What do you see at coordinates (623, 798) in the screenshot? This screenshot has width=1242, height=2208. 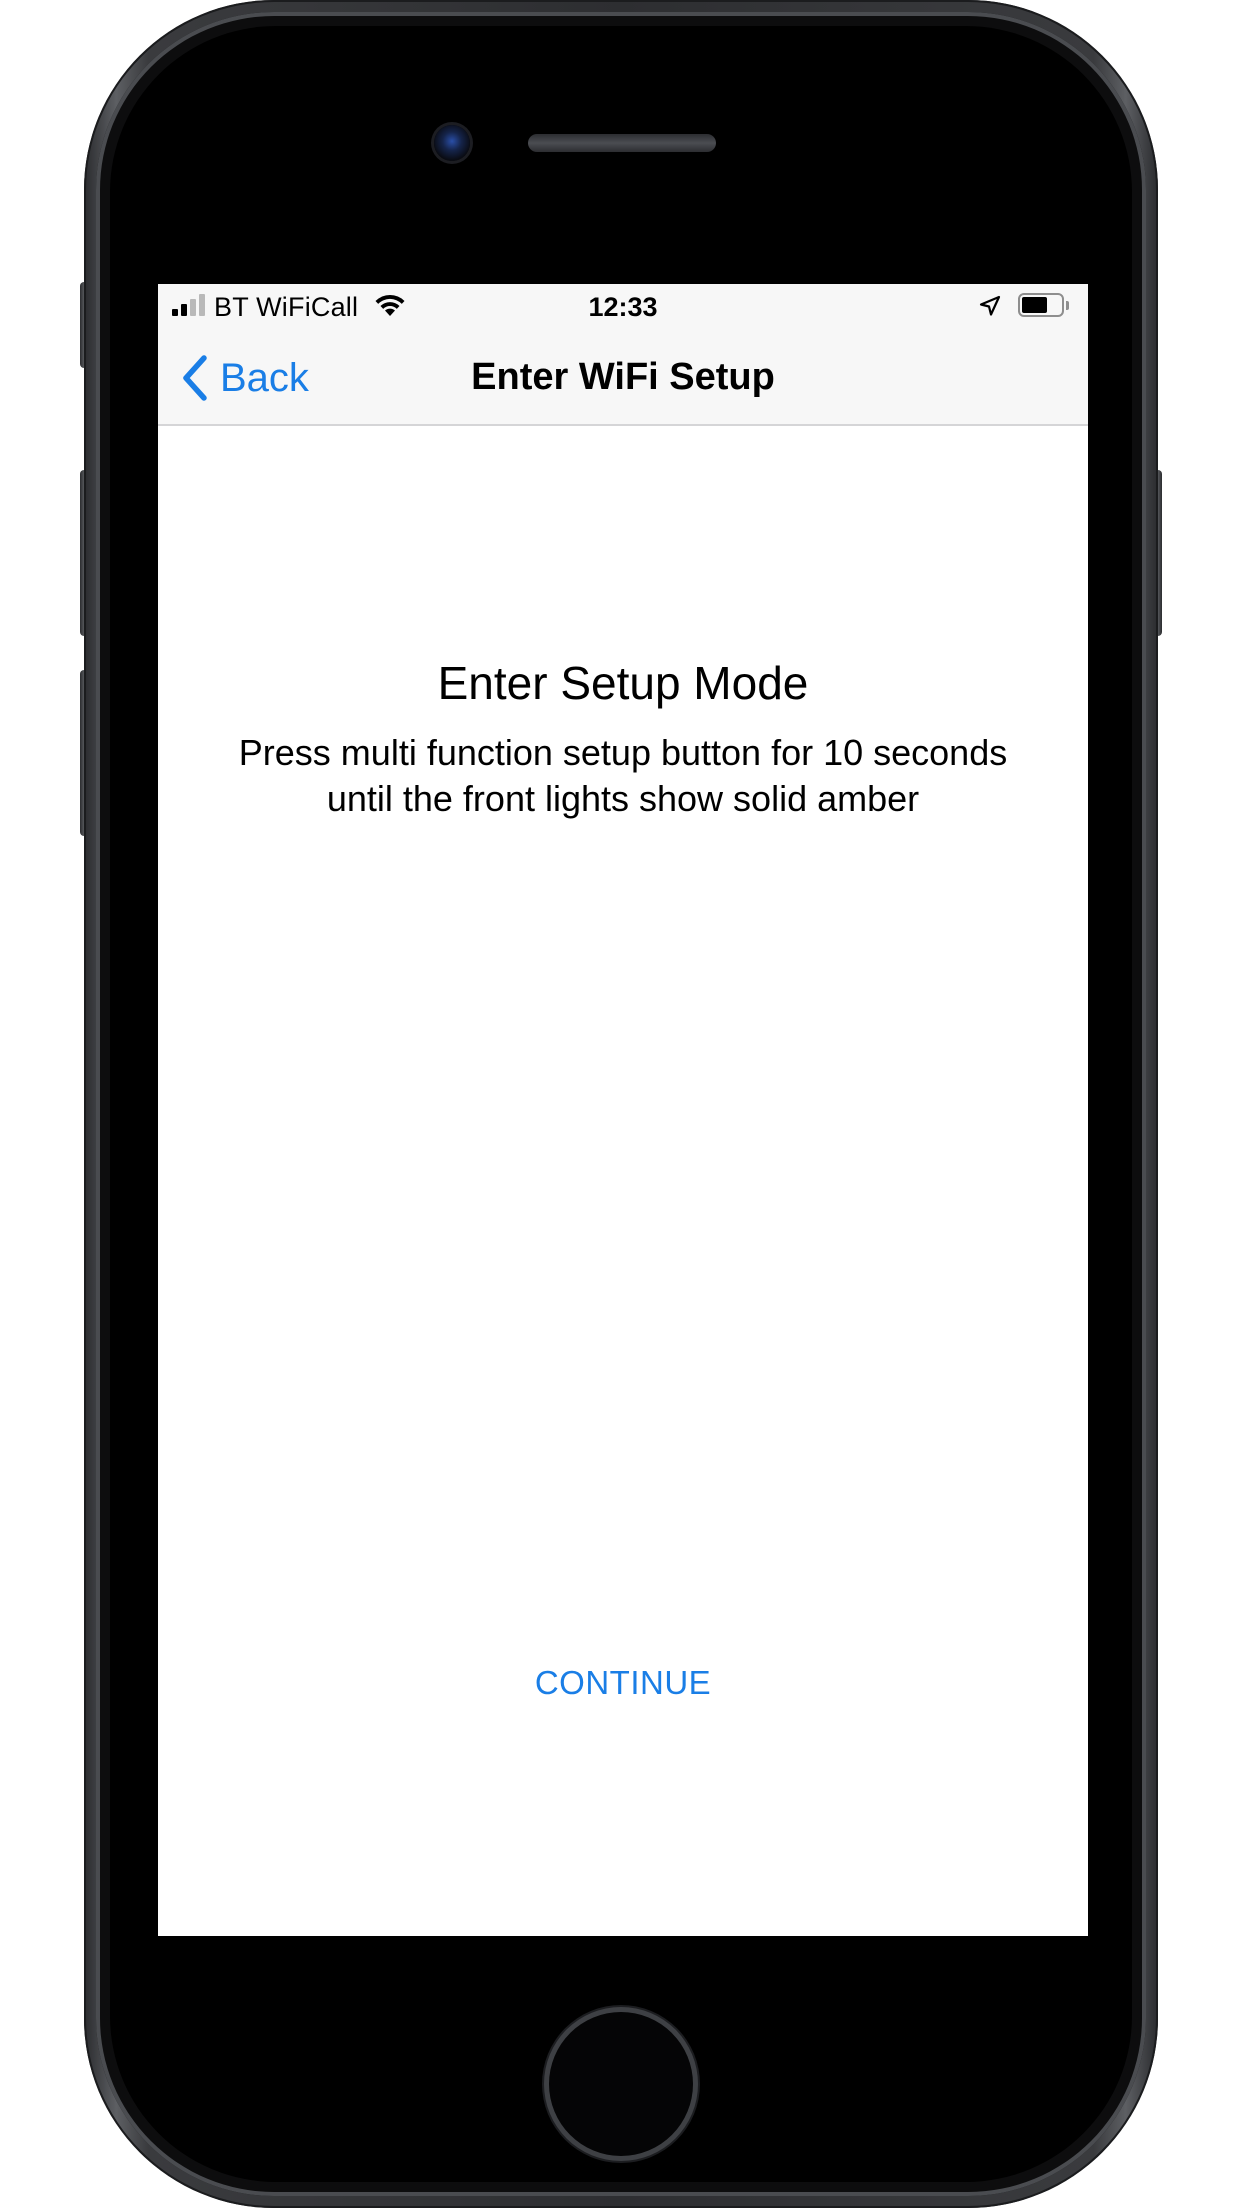 I see `instruction-line: until the front lights show solid amber` at bounding box center [623, 798].